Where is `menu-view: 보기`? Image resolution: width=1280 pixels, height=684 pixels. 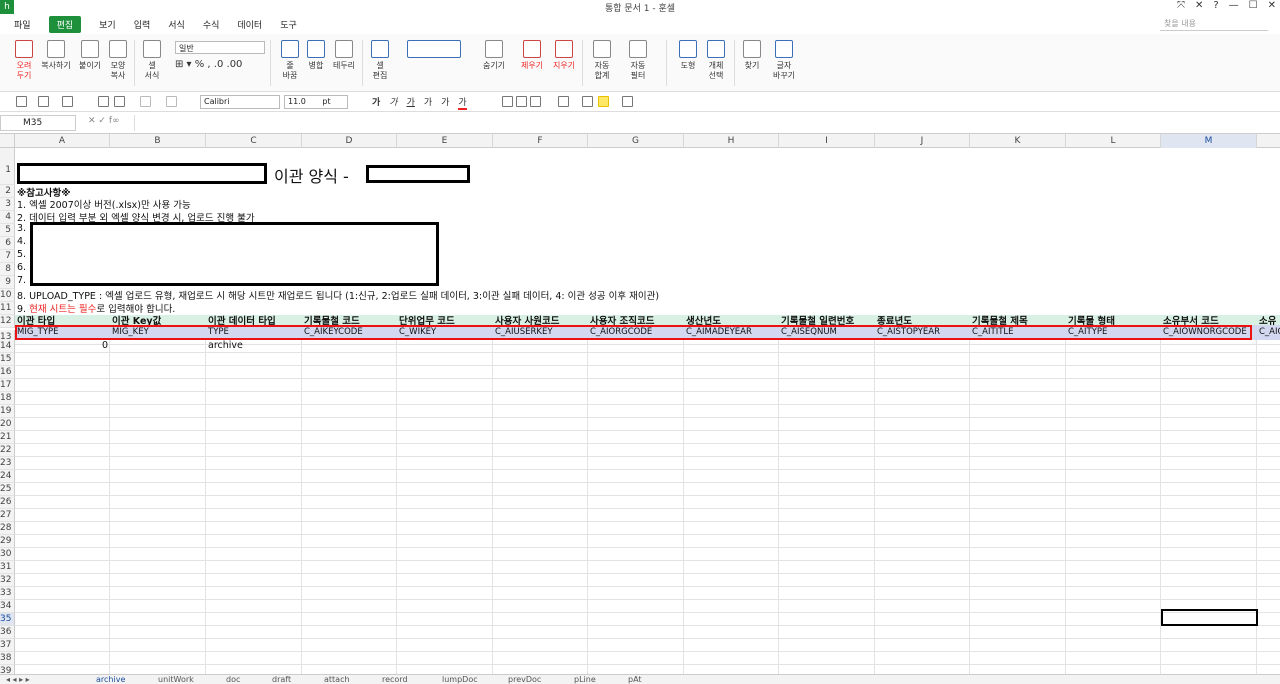 menu-view: 보기 is located at coordinates (107, 24).